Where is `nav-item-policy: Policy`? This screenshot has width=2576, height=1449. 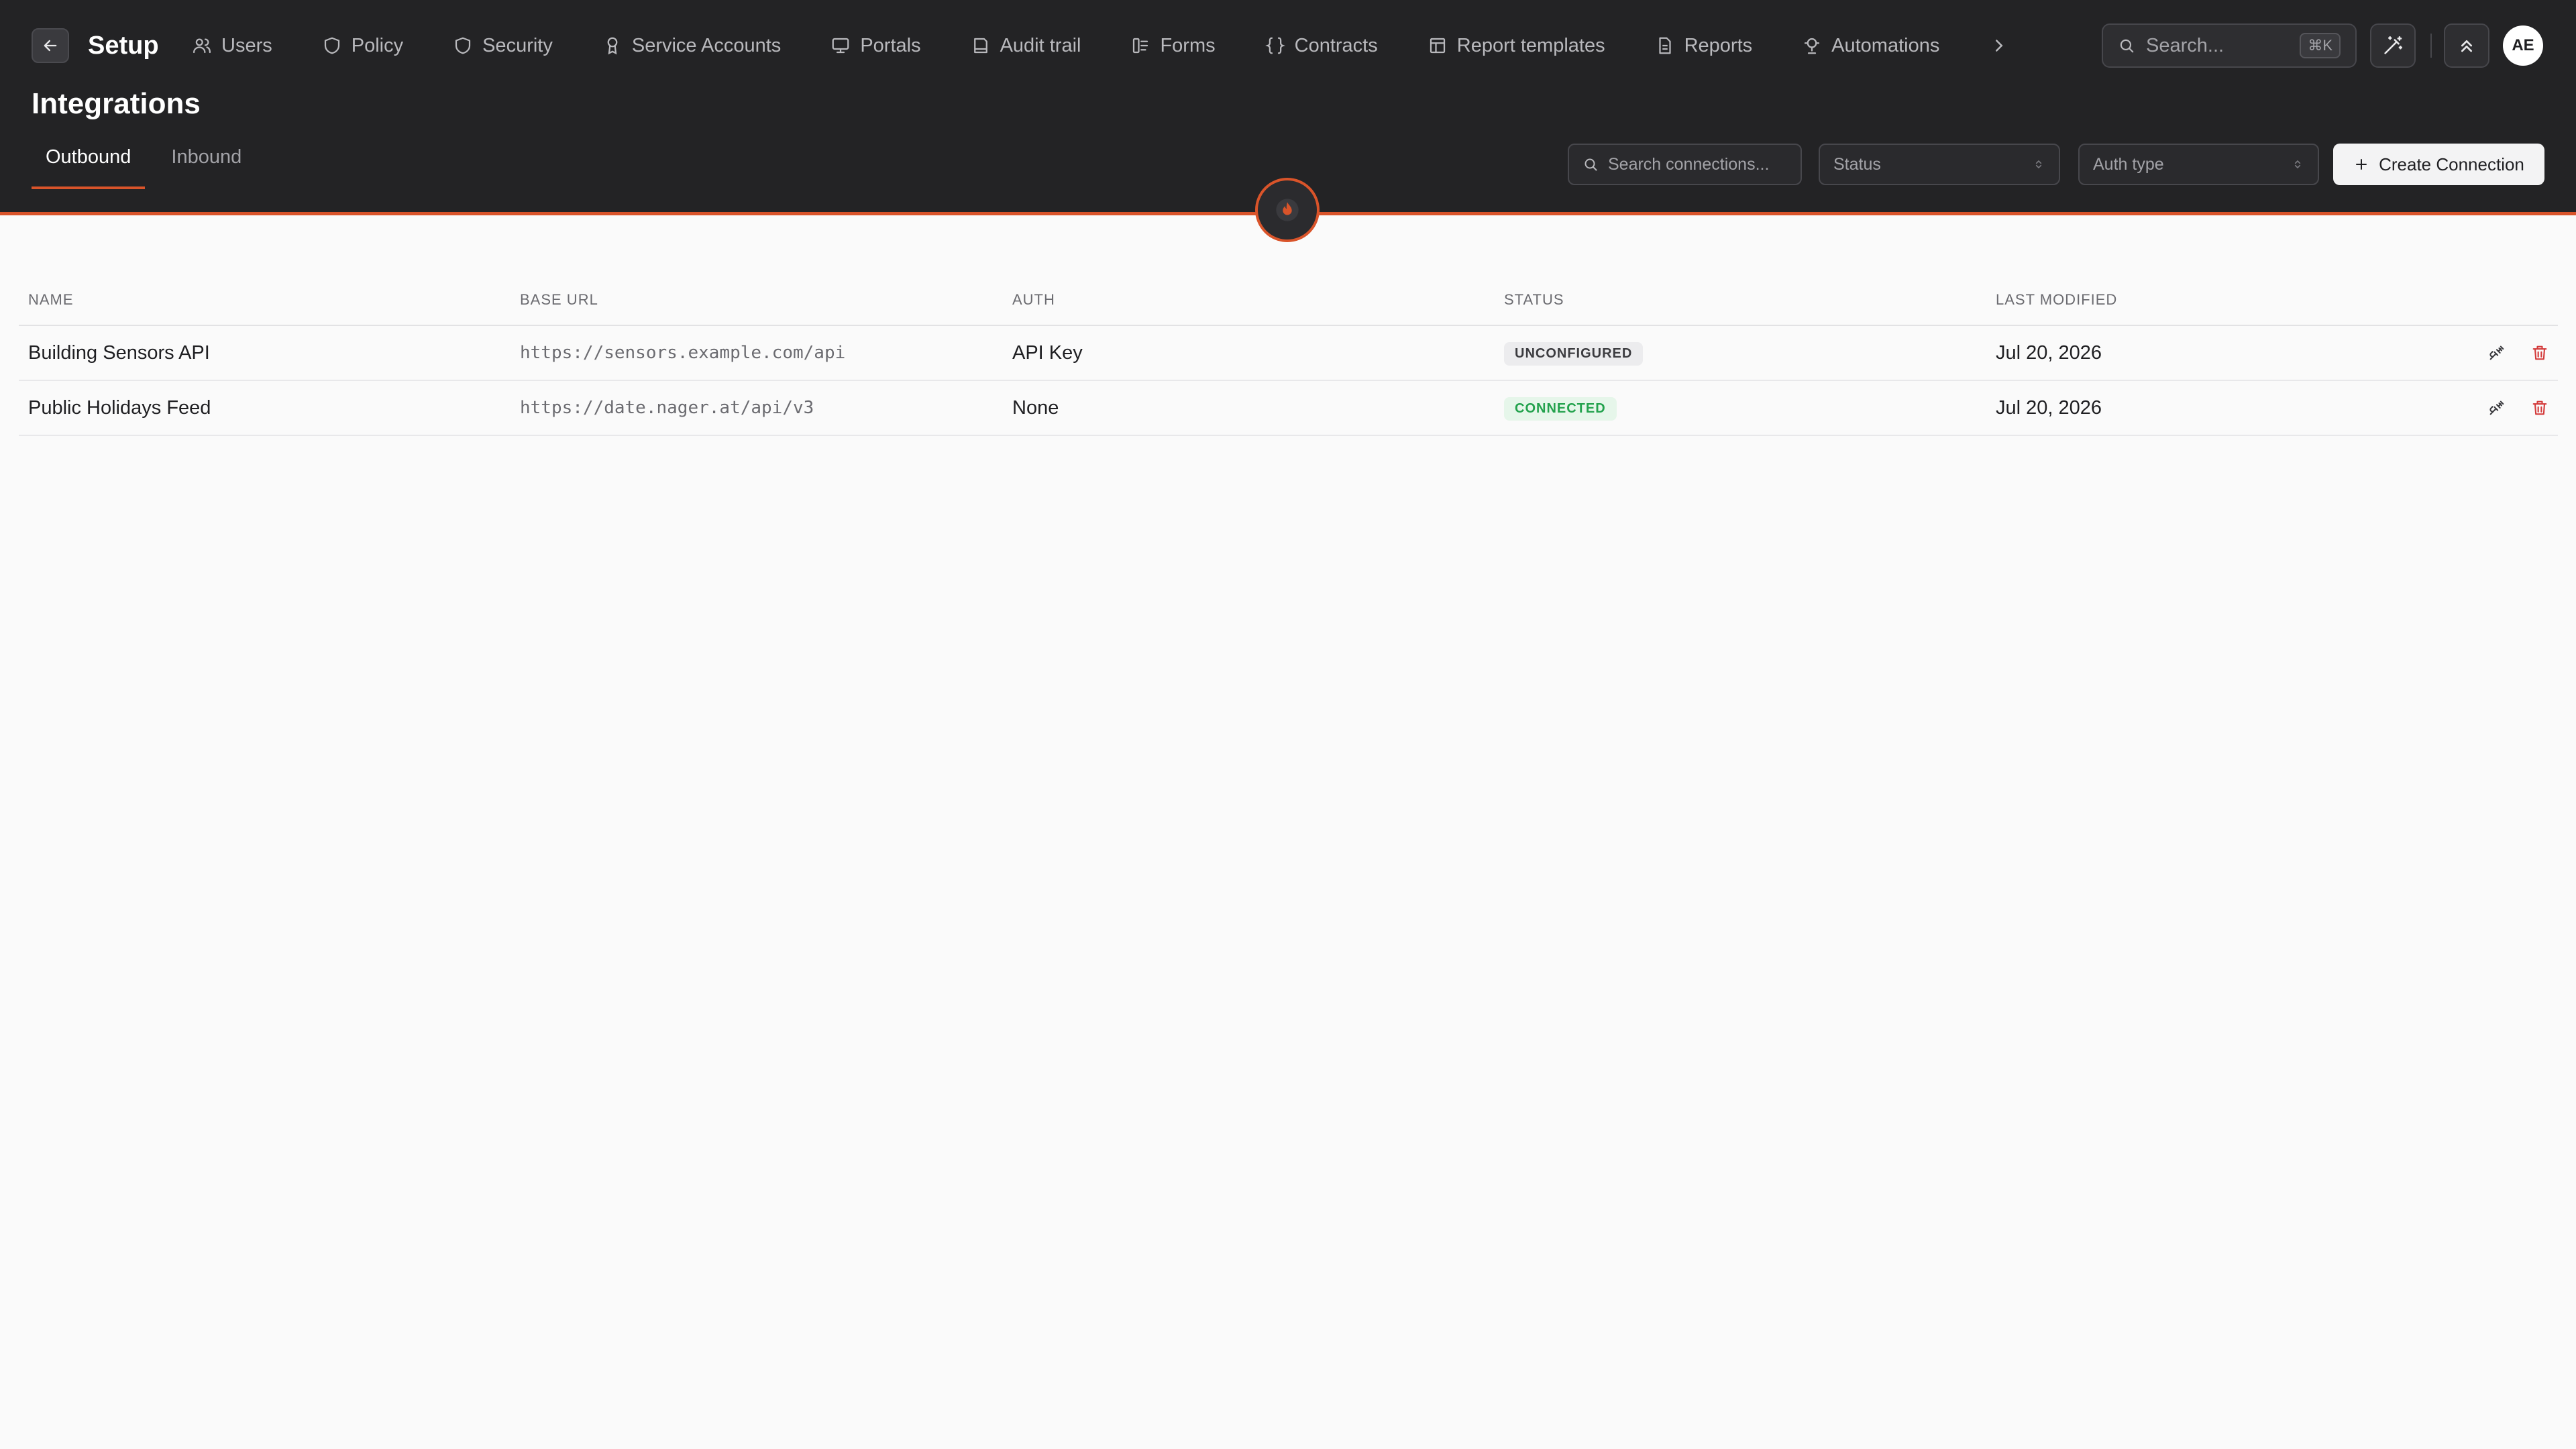 nav-item-policy: Policy is located at coordinates (362, 45).